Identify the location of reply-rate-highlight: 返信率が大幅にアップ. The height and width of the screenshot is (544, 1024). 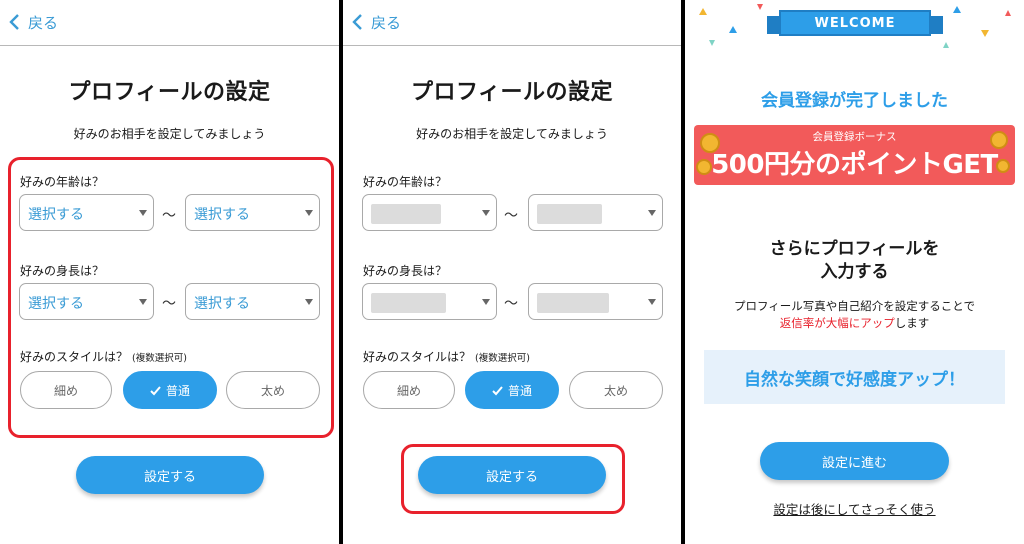
(837, 323).